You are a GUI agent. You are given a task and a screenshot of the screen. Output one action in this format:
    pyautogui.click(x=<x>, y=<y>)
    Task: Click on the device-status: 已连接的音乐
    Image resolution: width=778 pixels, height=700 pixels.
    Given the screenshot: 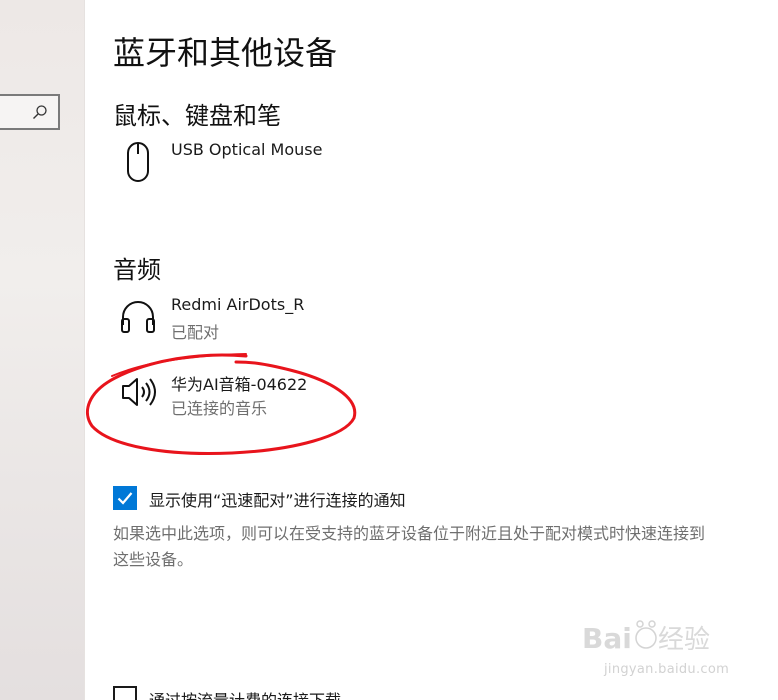 What is the action you would take?
    pyautogui.click(x=219, y=408)
    